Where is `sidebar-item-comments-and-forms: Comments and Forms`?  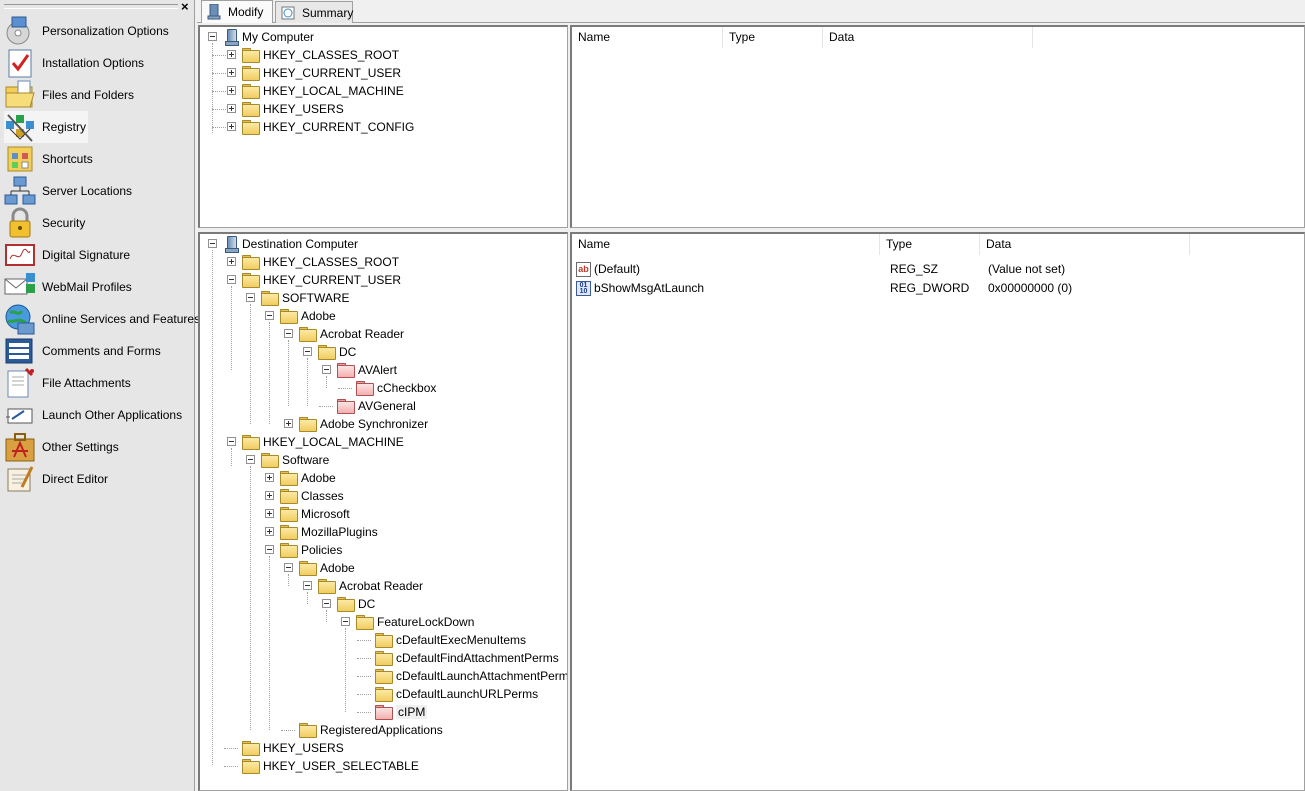 sidebar-item-comments-and-forms: Comments and Forms is located at coordinates (98, 351).